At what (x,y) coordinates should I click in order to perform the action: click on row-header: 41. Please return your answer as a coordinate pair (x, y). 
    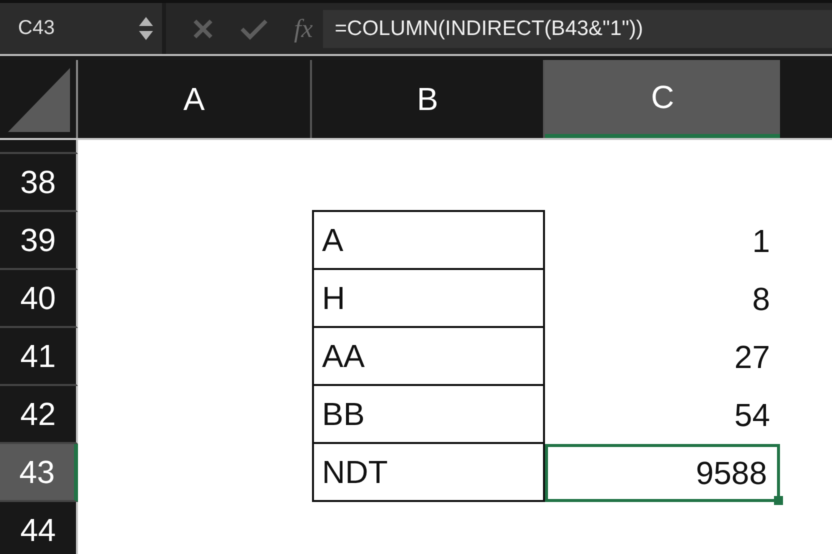
    Looking at the image, I should click on (39, 357).